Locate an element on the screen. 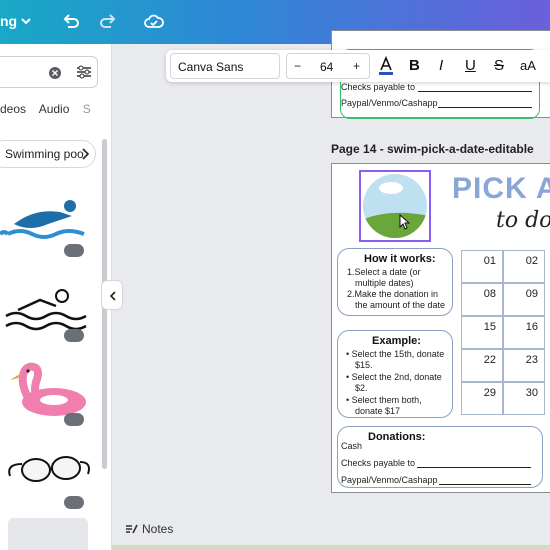 This screenshot has height=550, width=550. chevron-left-icon is located at coordinates (112, 296).